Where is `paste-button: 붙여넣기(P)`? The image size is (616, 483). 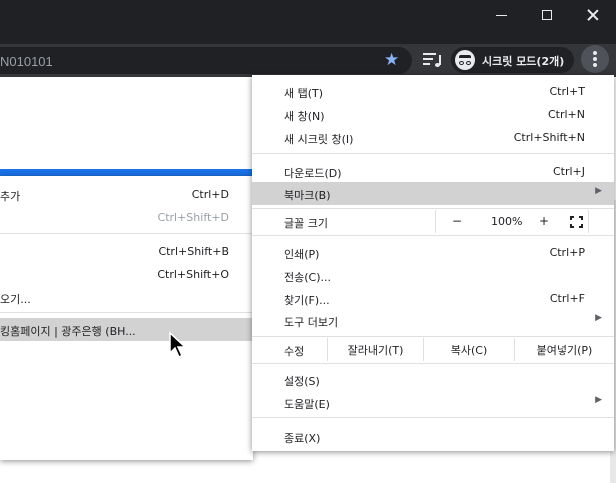 paste-button: 붙여넣기(P) is located at coordinates (564, 349).